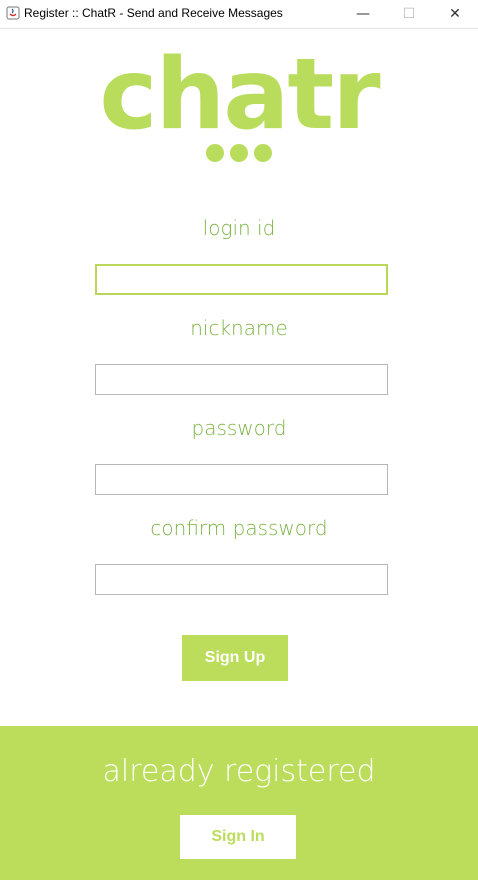 The height and width of the screenshot is (880, 478). What do you see at coordinates (239, 528) in the screenshot?
I see `confirm-password-label: confirm password` at bounding box center [239, 528].